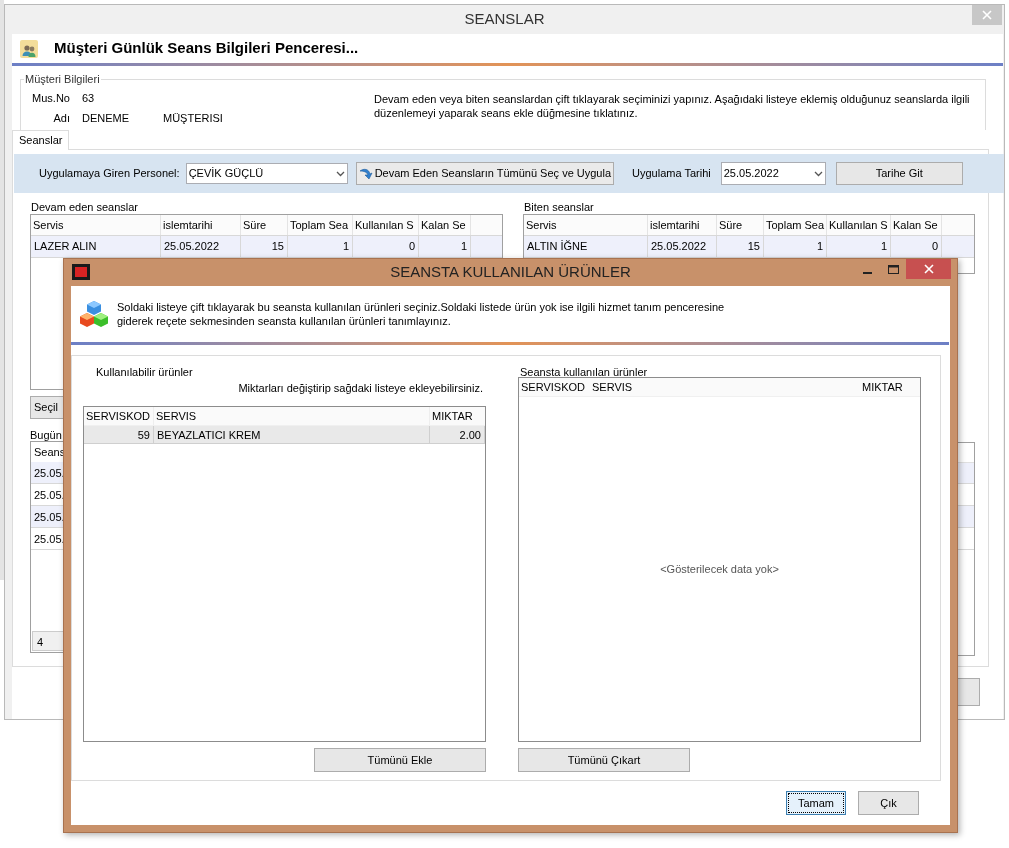  Describe the element at coordinates (62, 79) in the screenshot. I see `group-legend: Müşteri Bilgileri` at that location.